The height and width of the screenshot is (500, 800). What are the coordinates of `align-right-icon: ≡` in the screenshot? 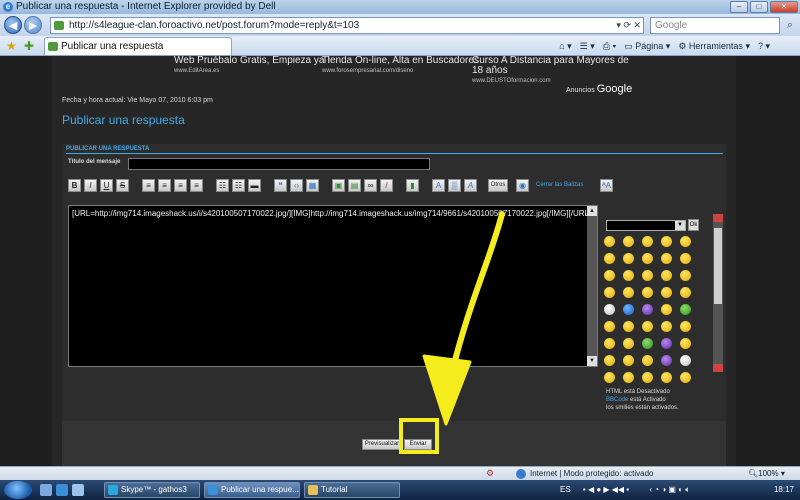 It's located at (180, 185).